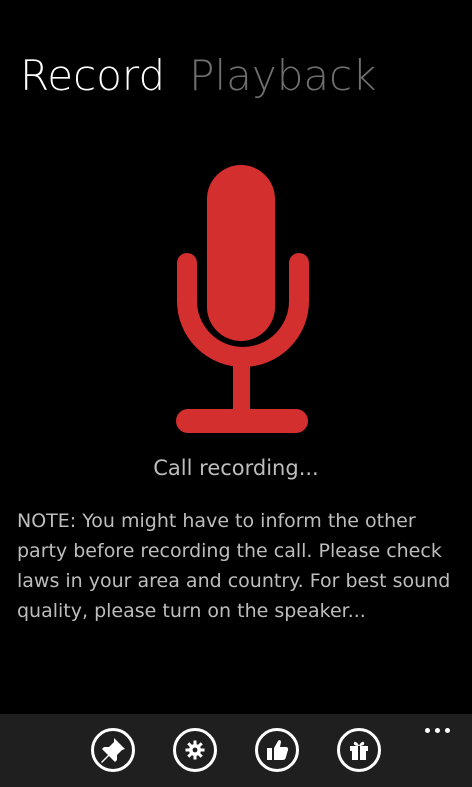  I want to click on gift-button, so click(359, 750).